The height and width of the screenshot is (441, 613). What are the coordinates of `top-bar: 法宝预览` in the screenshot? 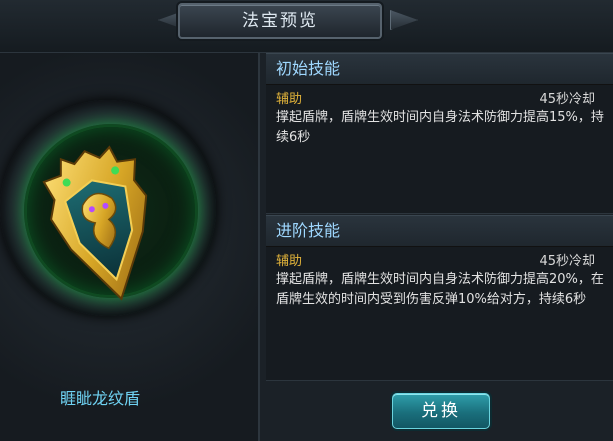 It's located at (306, 26).